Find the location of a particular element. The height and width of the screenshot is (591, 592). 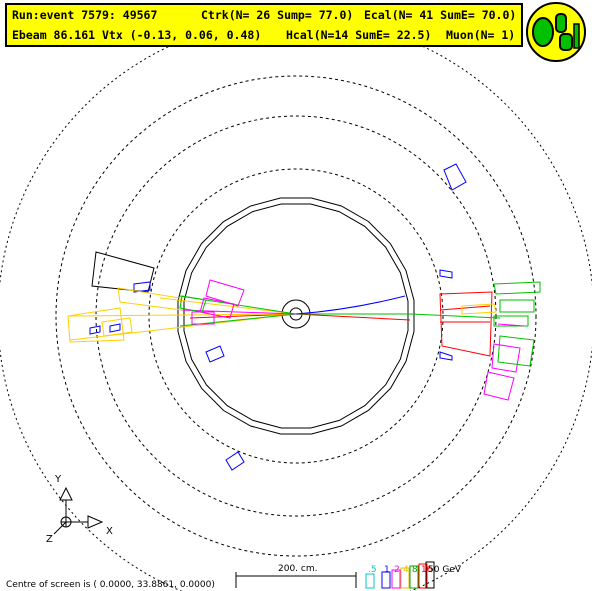

x-arrow-icon is located at coordinates (95, 522).